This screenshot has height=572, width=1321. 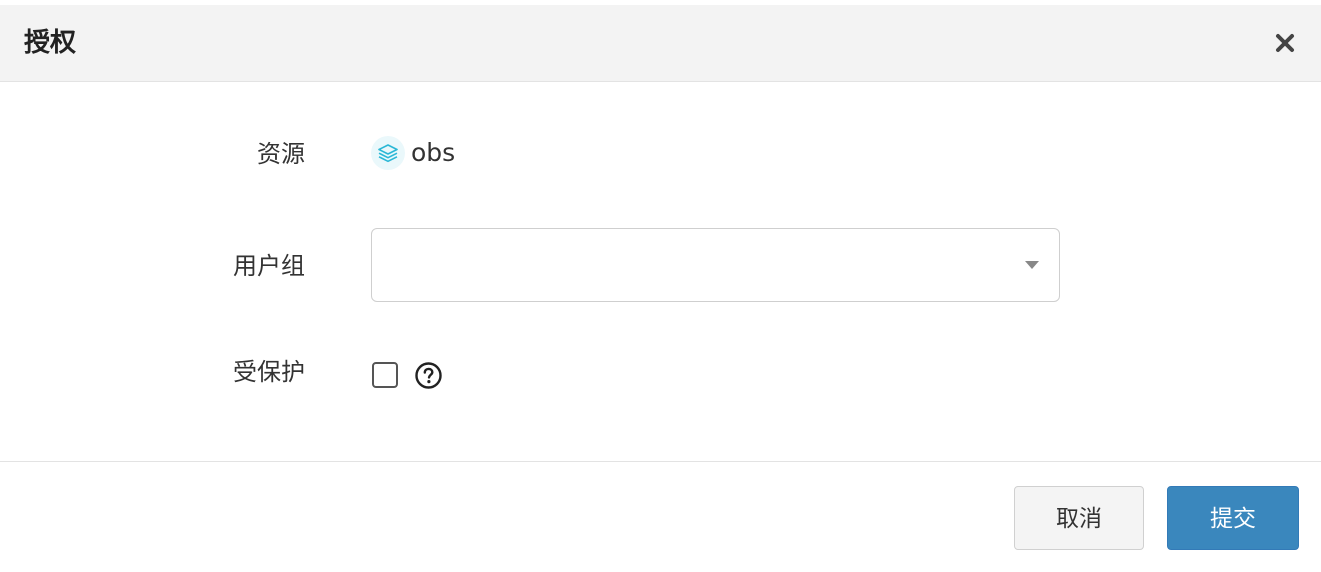 What do you see at coordinates (269, 372) in the screenshot?
I see `protected-label: 受保护` at bounding box center [269, 372].